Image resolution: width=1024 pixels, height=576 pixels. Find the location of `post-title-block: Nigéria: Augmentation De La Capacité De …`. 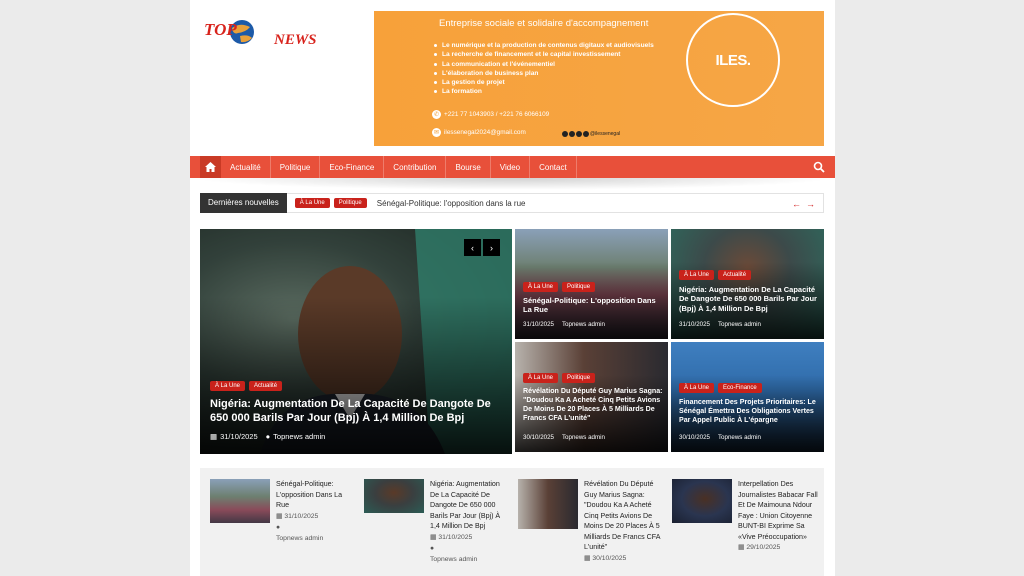

post-title-block: Nigéria: Augmentation De La Capacité De … is located at coordinates (470, 522).